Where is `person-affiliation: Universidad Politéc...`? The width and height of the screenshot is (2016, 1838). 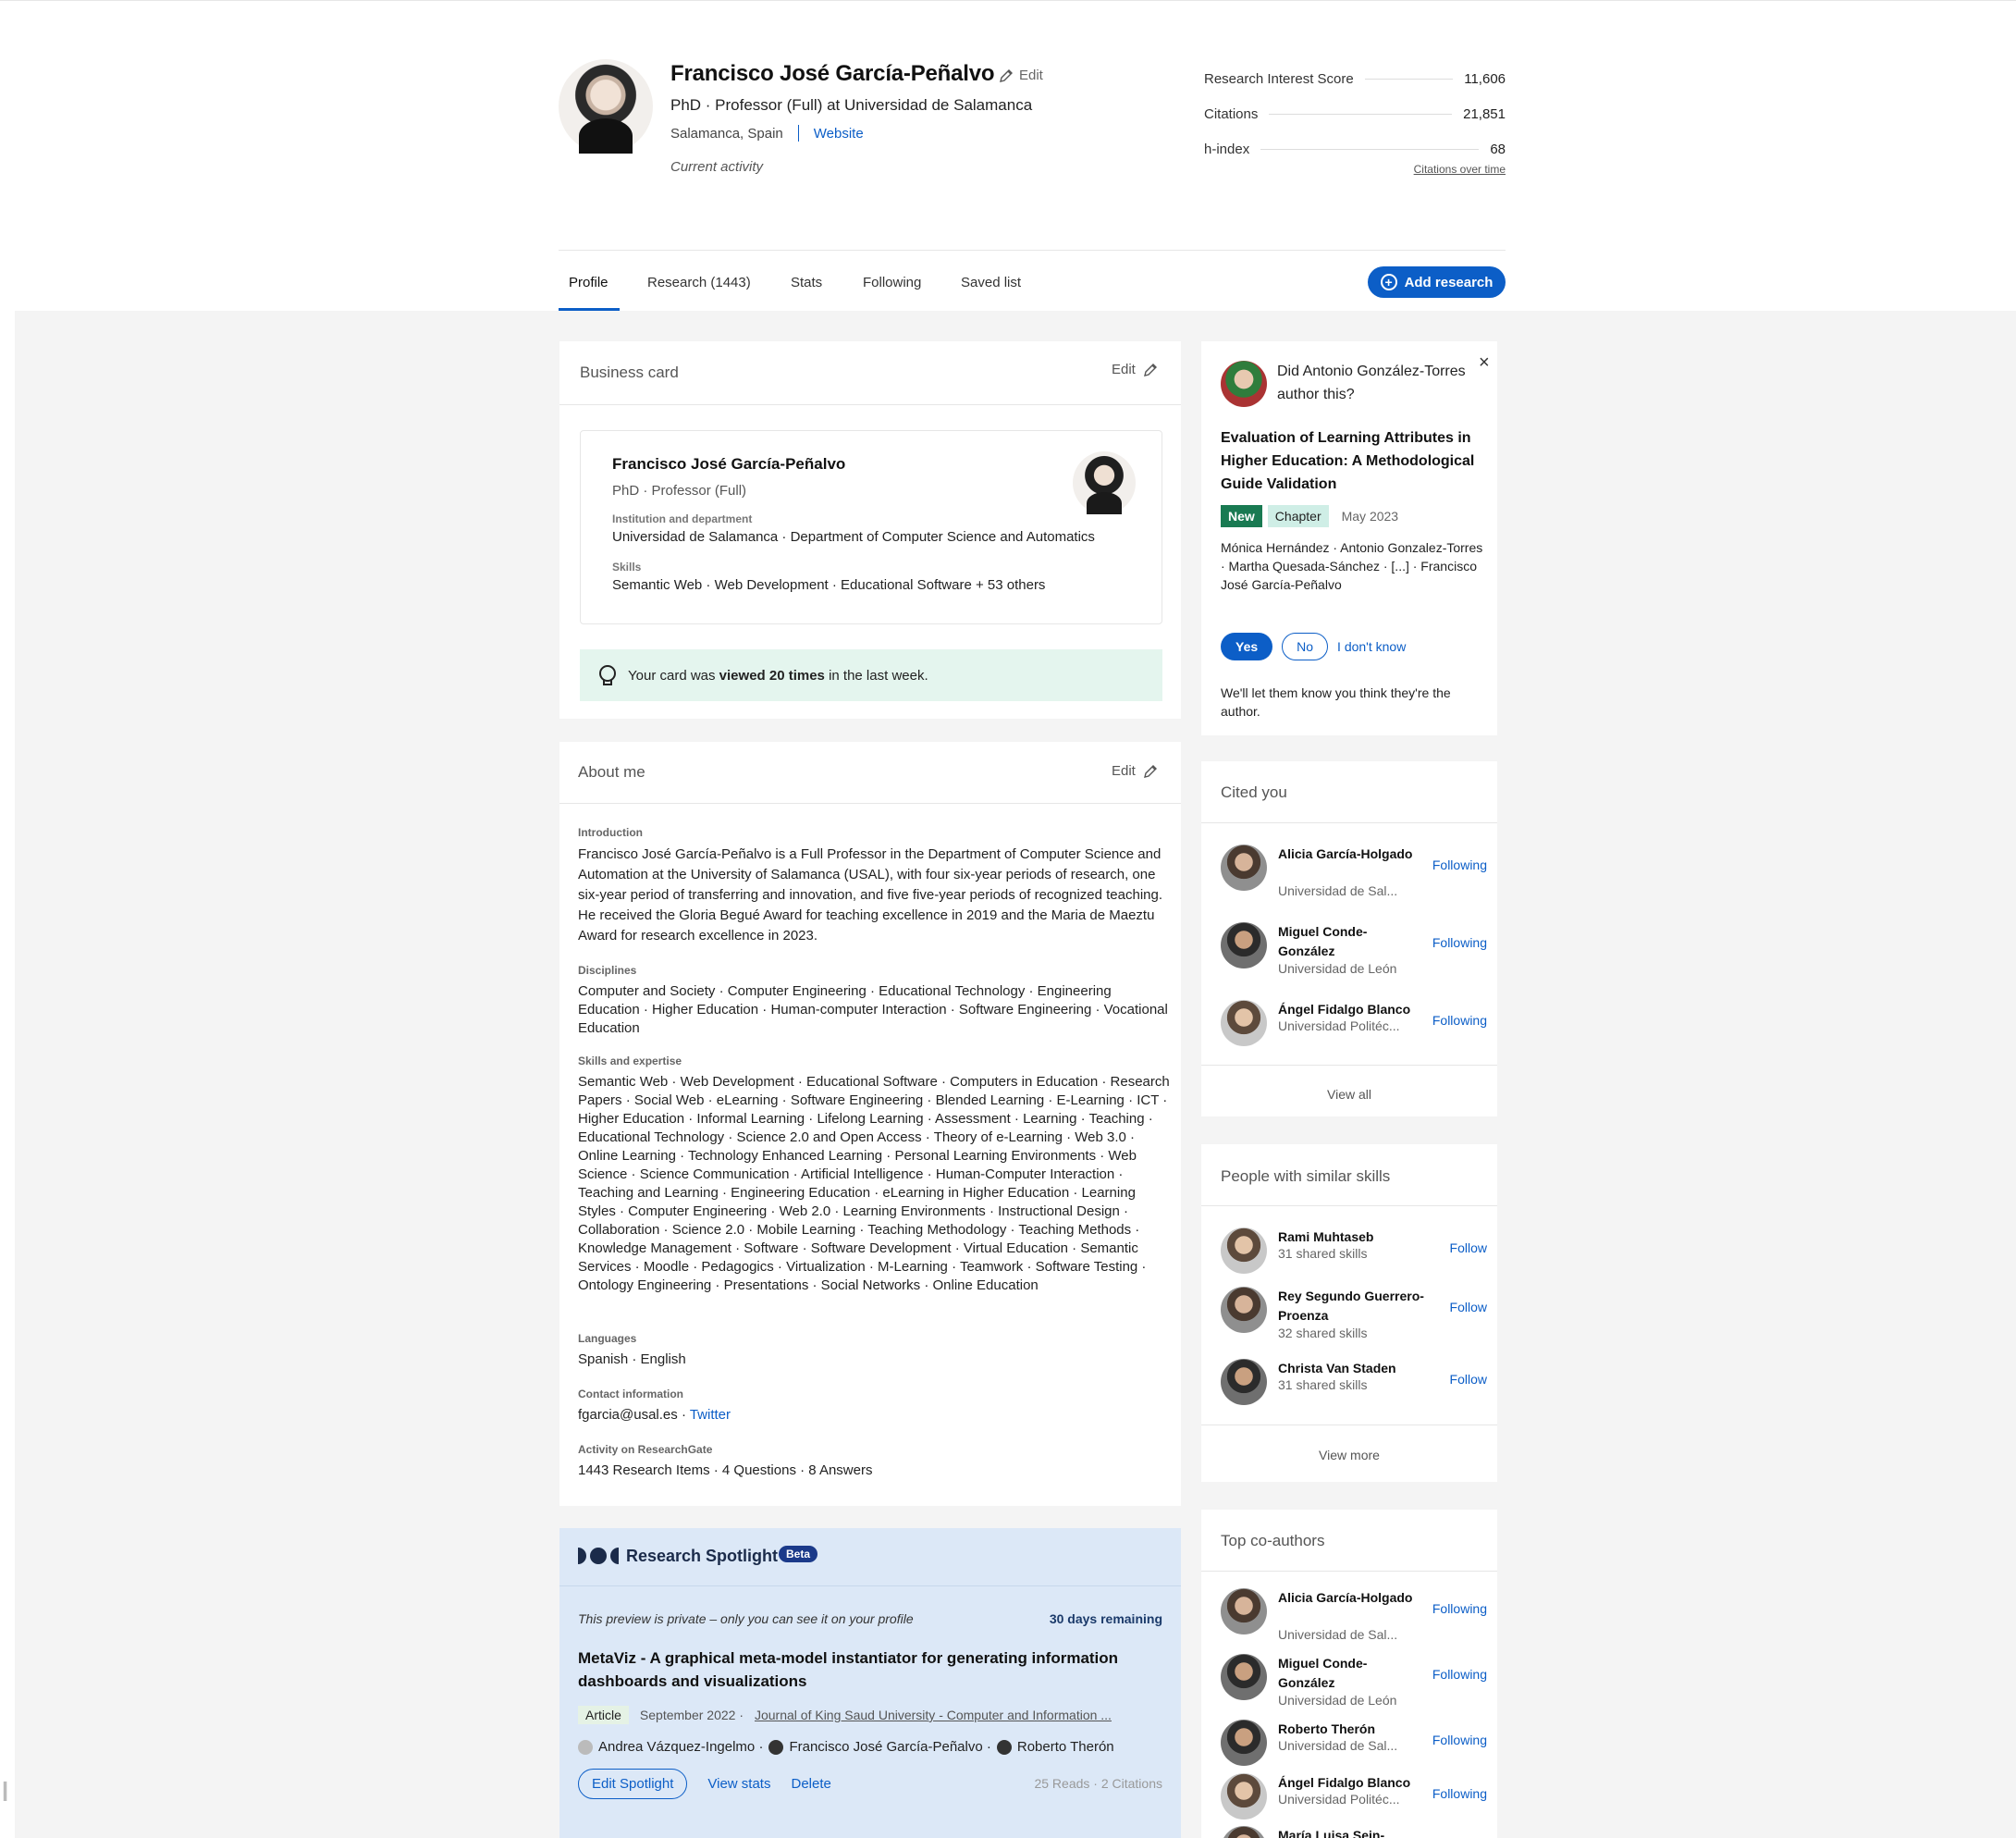
person-affiliation: Universidad Politéc... is located at coordinates (1339, 1025).